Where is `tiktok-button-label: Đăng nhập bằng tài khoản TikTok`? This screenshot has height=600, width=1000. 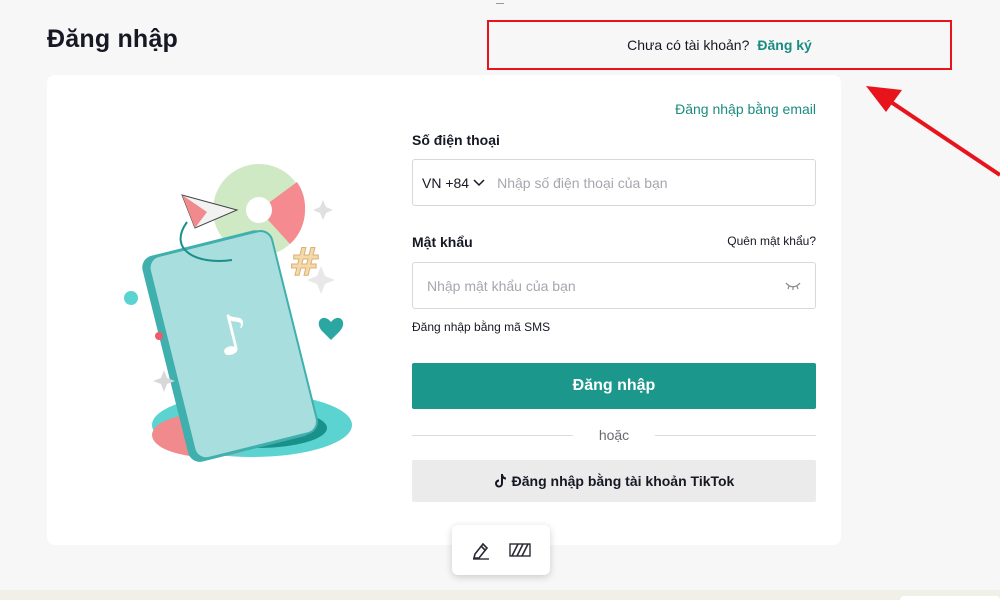
tiktok-button-label: Đăng nhập bằng tài khoản TikTok is located at coordinates (623, 481).